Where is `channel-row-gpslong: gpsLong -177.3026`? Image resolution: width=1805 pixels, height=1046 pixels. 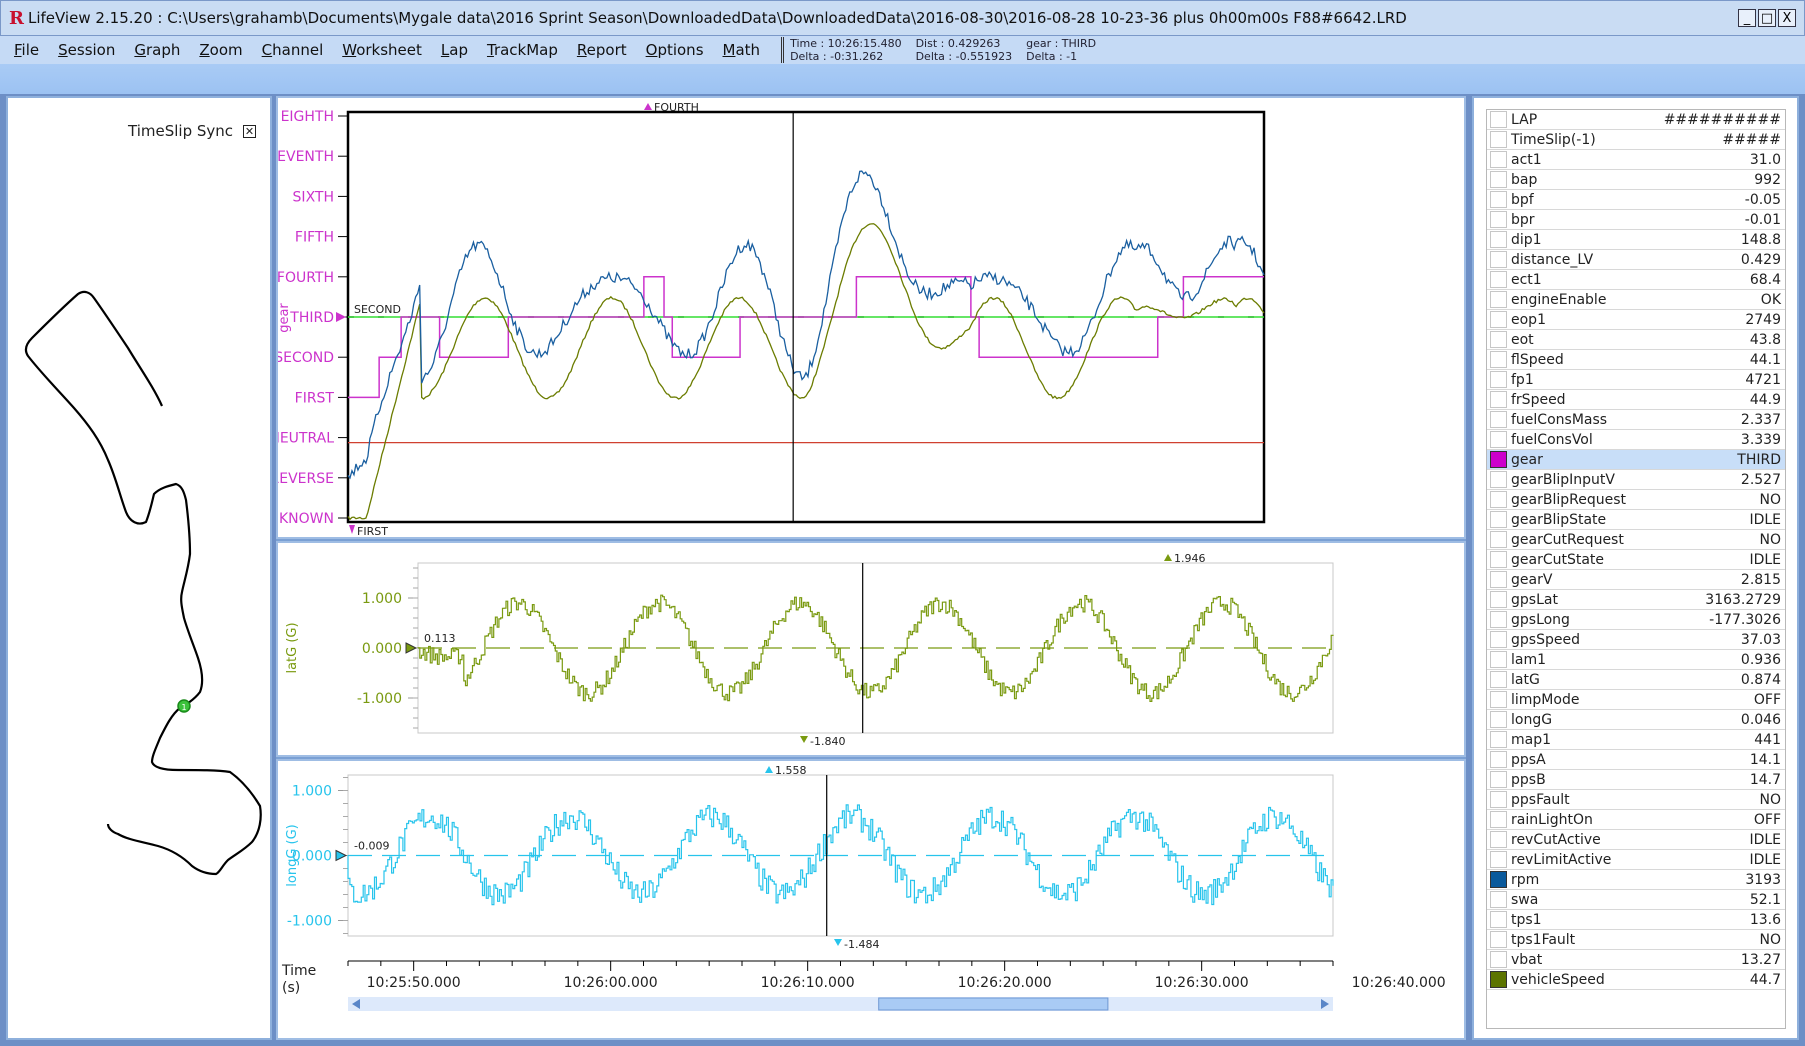 channel-row-gpslong: gpsLong -177.3026 is located at coordinates (1636, 620).